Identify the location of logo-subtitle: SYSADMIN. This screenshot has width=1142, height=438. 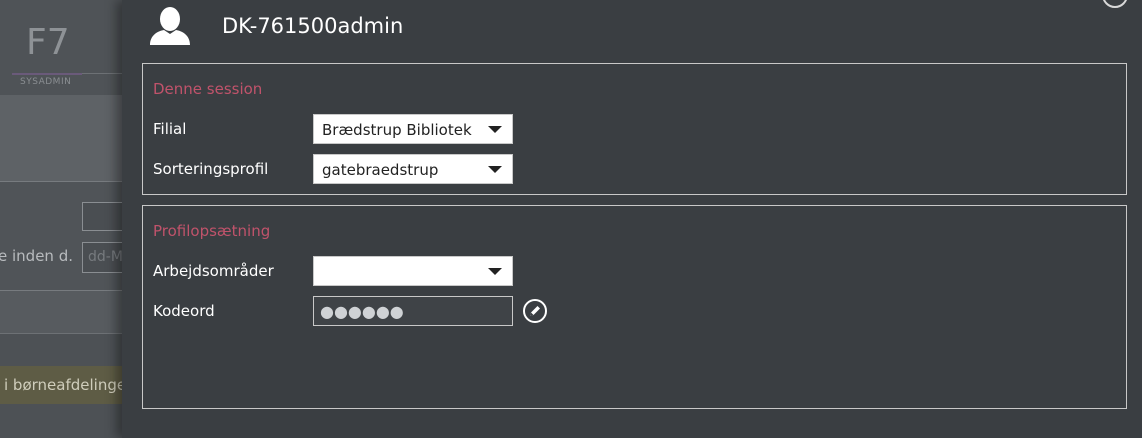
(46, 82).